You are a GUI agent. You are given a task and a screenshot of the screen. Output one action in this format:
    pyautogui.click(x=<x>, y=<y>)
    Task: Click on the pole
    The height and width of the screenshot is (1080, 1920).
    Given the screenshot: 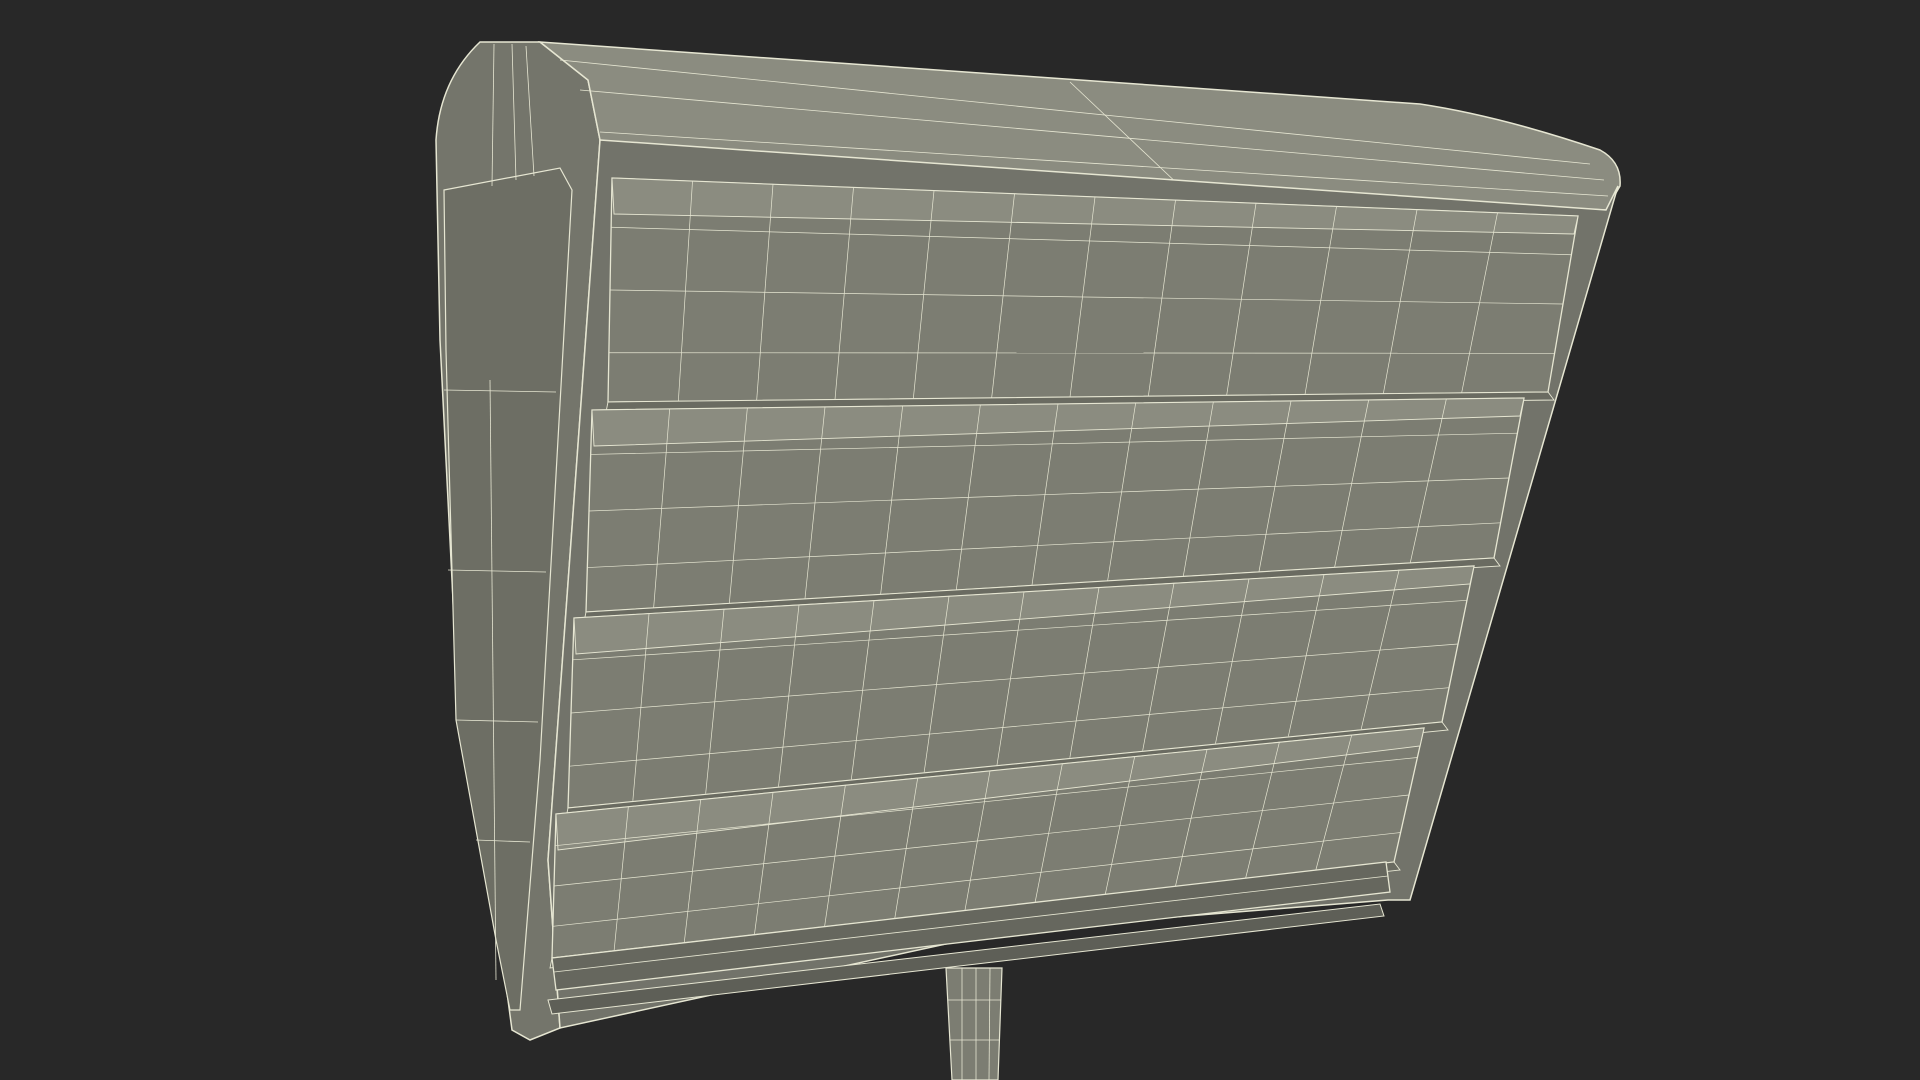 What is the action you would take?
    pyautogui.click(x=974, y=1023)
    